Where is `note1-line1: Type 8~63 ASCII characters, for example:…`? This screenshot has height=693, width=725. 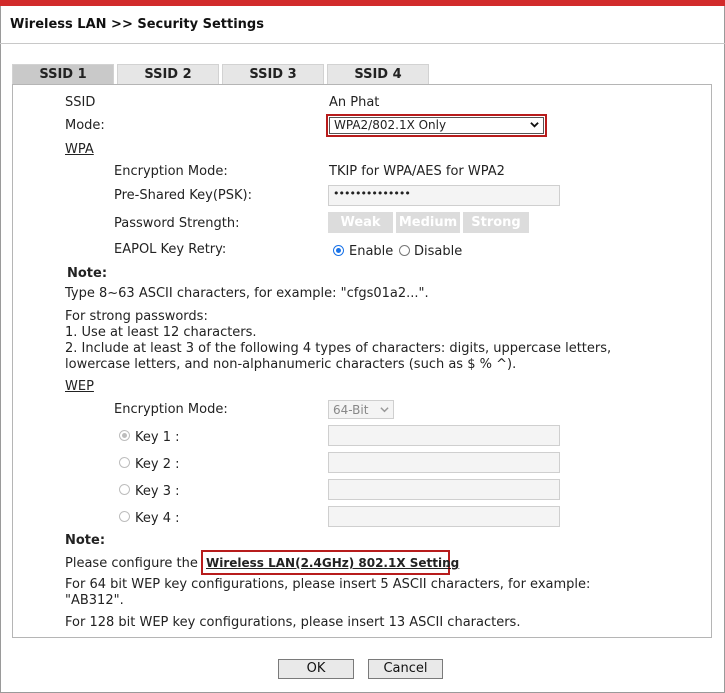
note1-line1: Type 8~63 ASCII characters, for example:… is located at coordinates (247, 293).